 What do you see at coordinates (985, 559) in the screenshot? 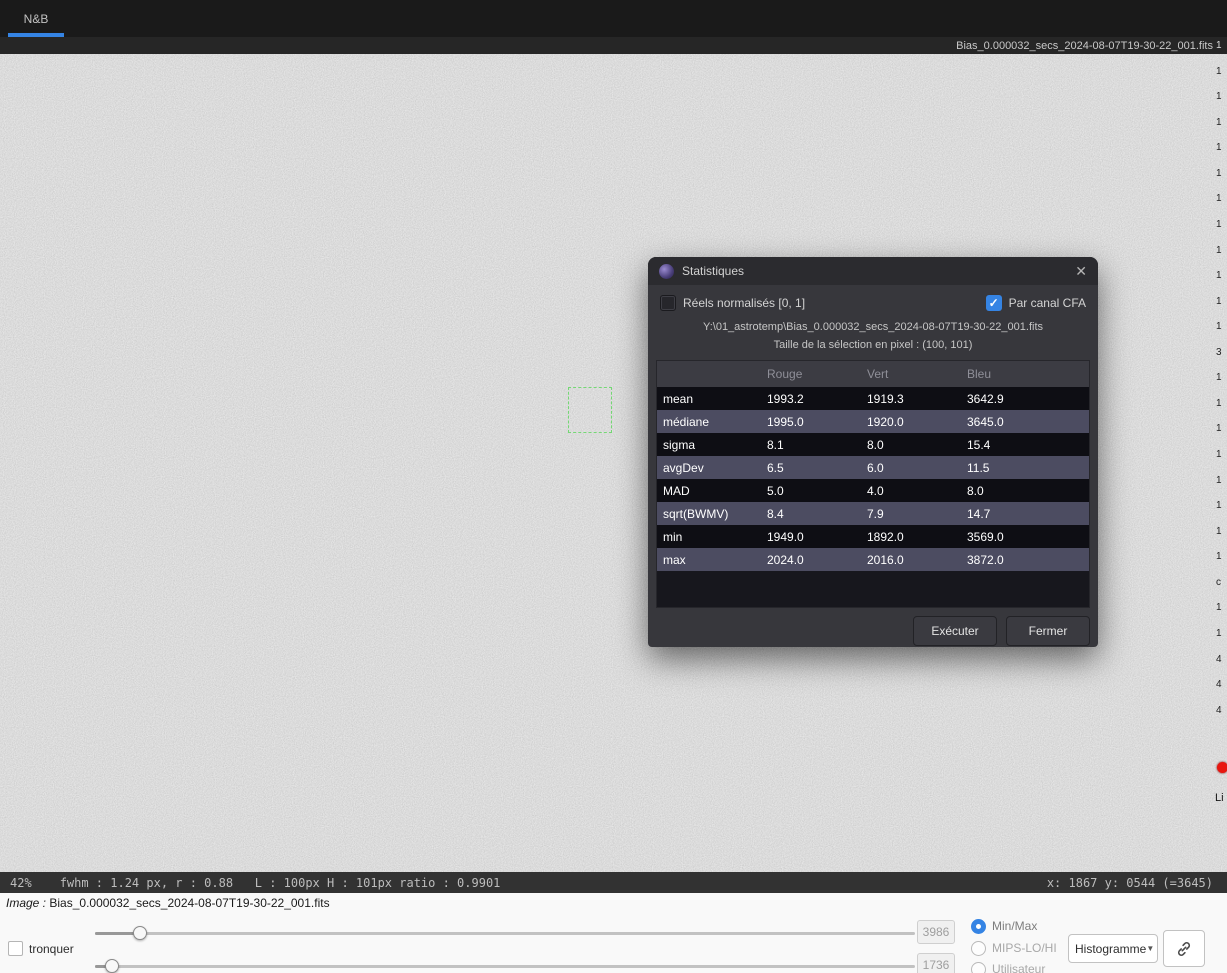
I see `stat-value: 3872.0` at bounding box center [985, 559].